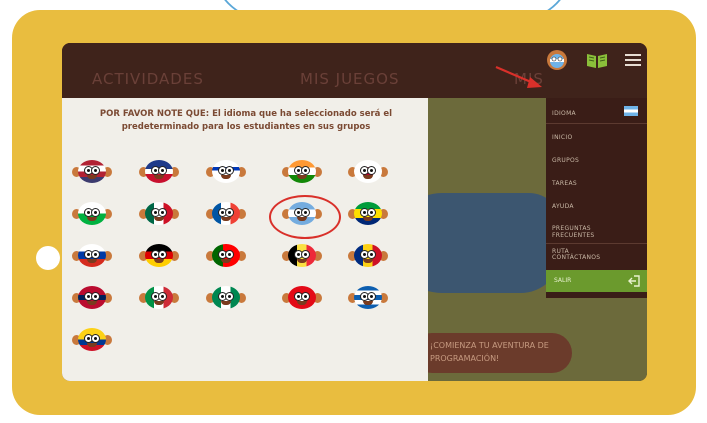 Image resolution: width=707 pixels, height=423 pixels. What do you see at coordinates (582, 232) in the screenshot?
I see `menu-item-faq: PREGUNTAS FRECUENTES` at bounding box center [582, 232].